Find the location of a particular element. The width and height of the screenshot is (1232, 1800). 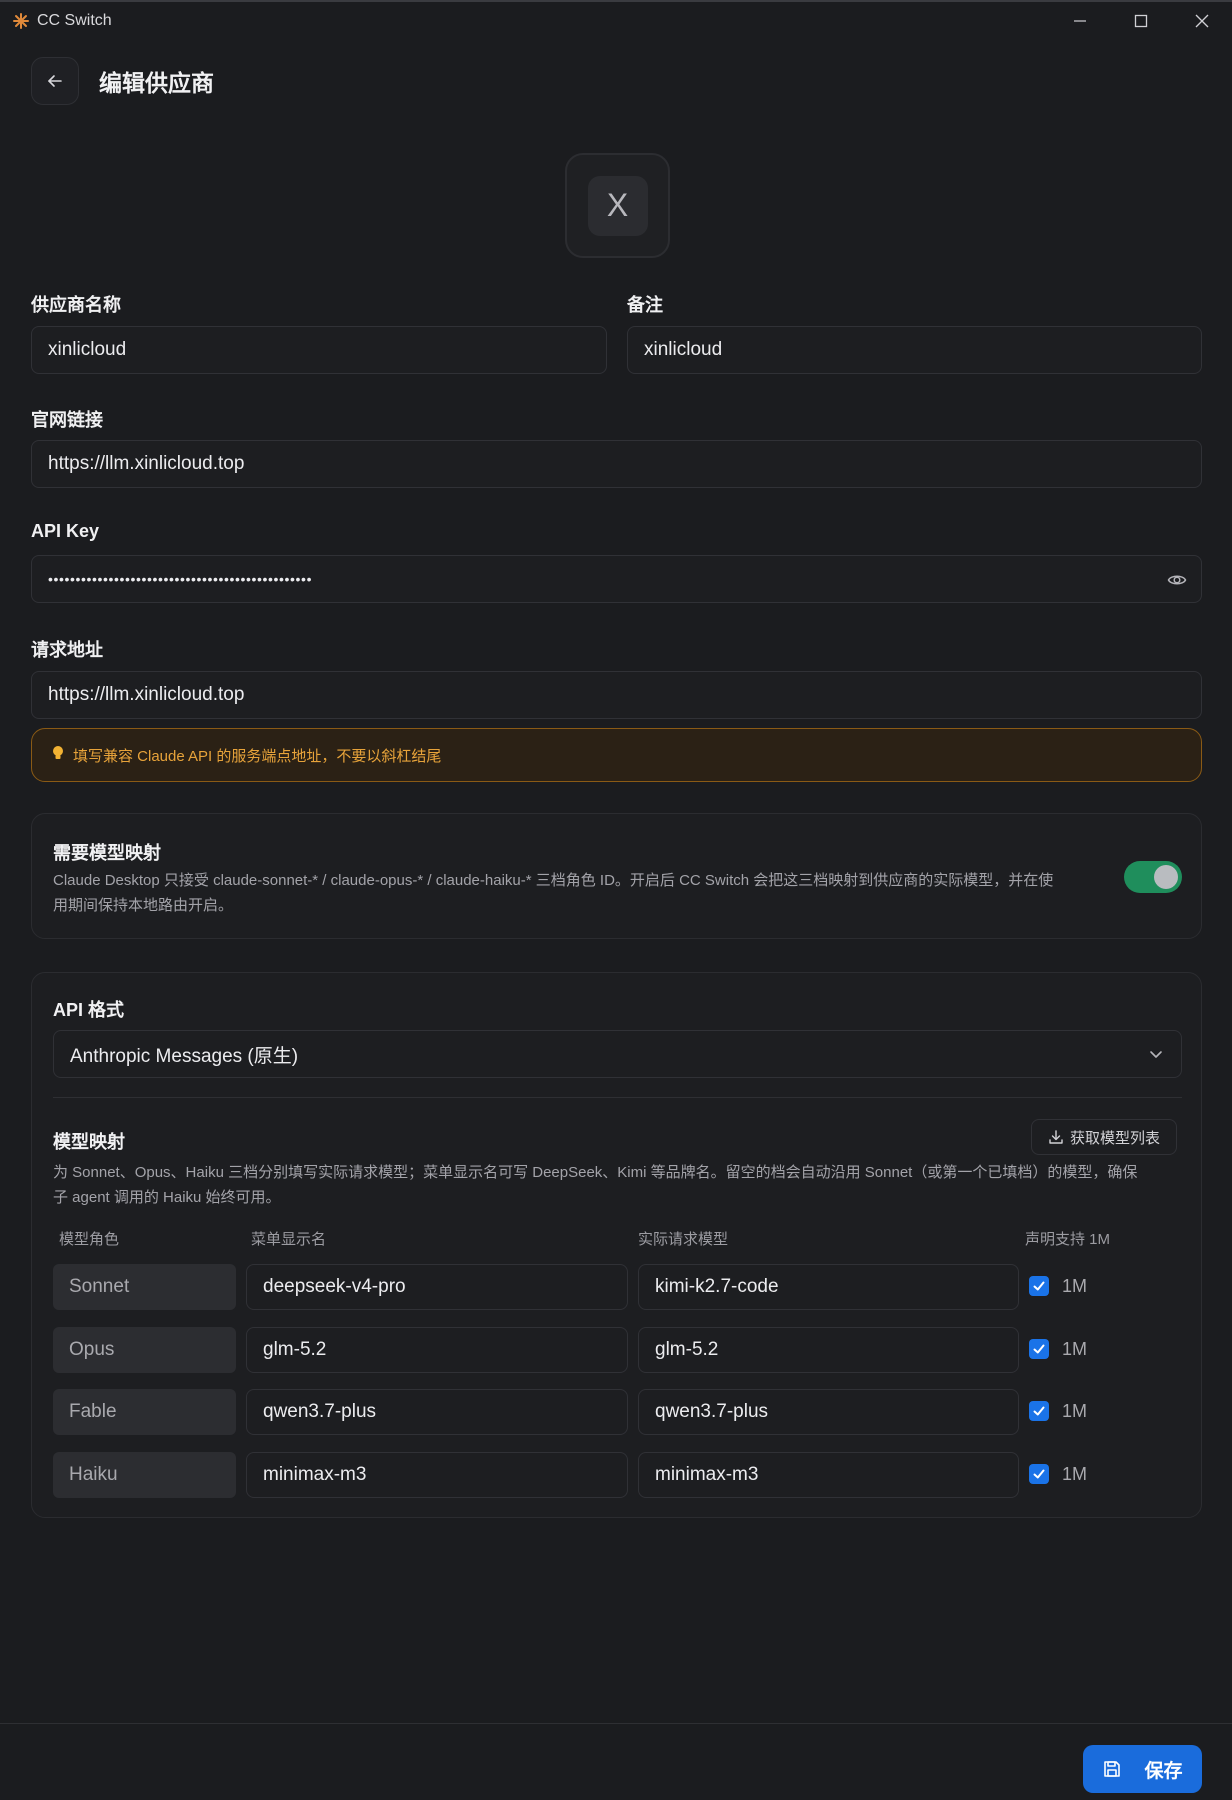

website-label: 官网链接 is located at coordinates (67, 420).